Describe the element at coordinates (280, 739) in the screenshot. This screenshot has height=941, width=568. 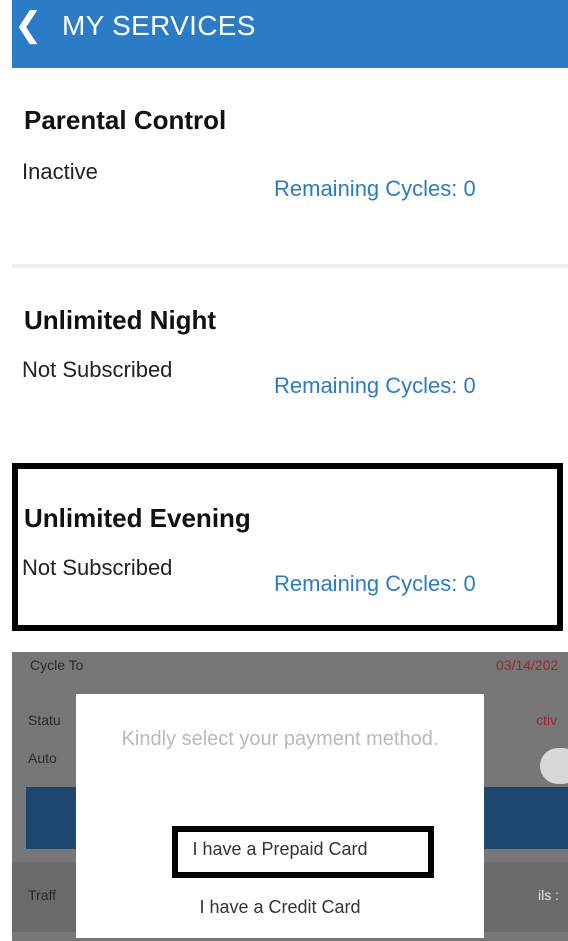
I see `dialog-prompt: Kindly select your payment method.` at that location.